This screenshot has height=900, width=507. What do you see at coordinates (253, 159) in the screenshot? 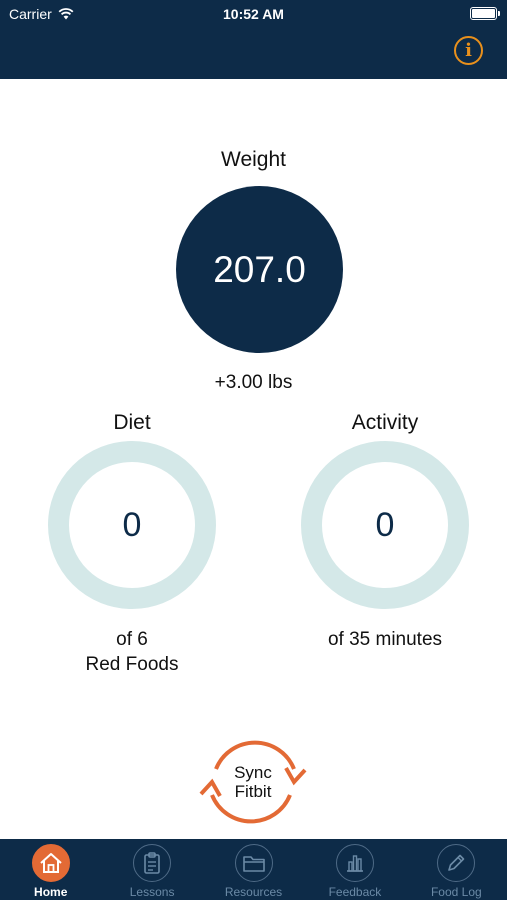
I see `weight-title: Weight` at bounding box center [253, 159].